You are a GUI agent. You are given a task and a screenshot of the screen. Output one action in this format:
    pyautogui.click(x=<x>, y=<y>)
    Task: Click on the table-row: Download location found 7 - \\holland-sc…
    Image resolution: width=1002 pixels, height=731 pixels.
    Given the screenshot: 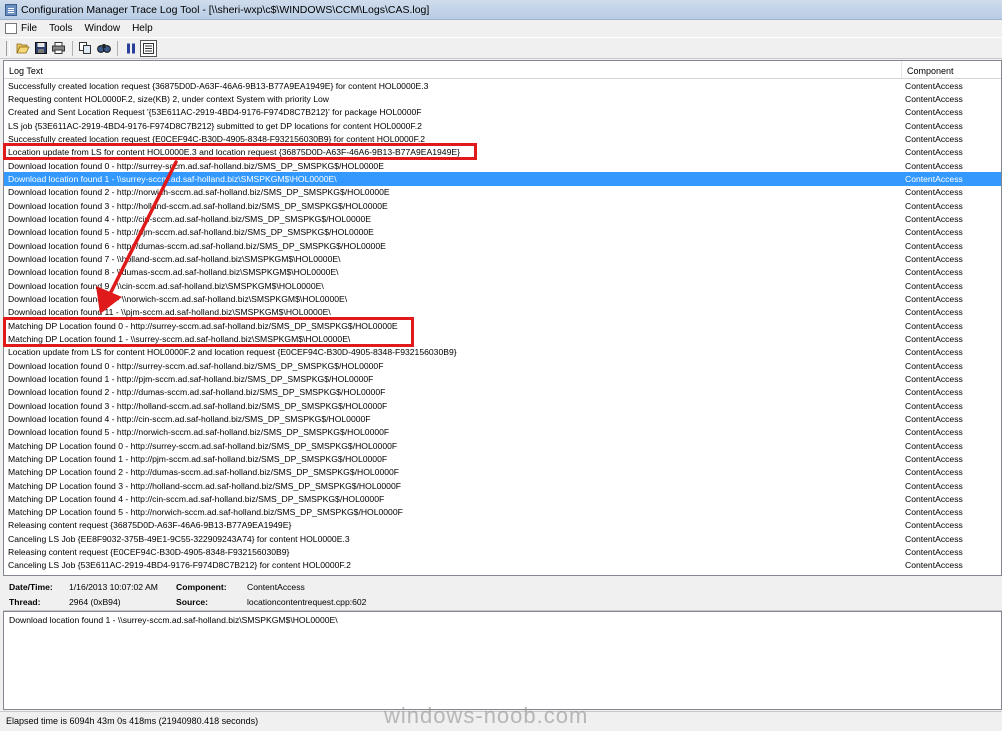 What is the action you would take?
    pyautogui.click(x=502, y=258)
    